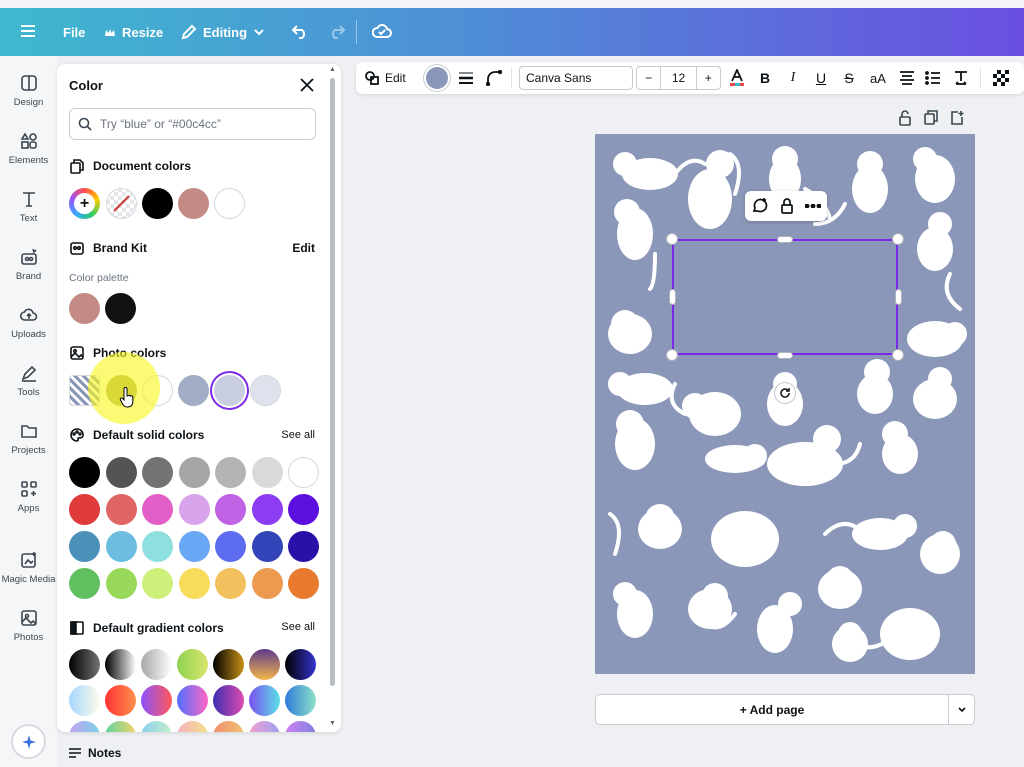 The image size is (1024, 767). Describe the element at coordinates (821, 78) in the screenshot. I see `underline-button: U` at that location.